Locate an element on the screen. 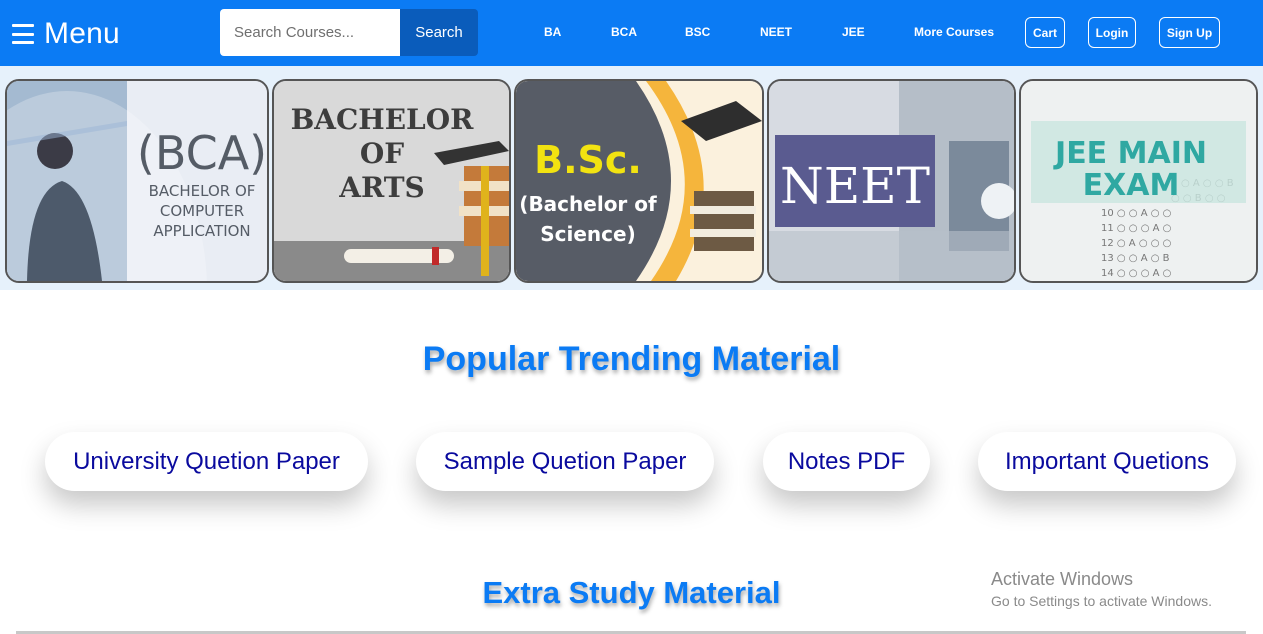  signup-button: Sign Up is located at coordinates (1189, 32).